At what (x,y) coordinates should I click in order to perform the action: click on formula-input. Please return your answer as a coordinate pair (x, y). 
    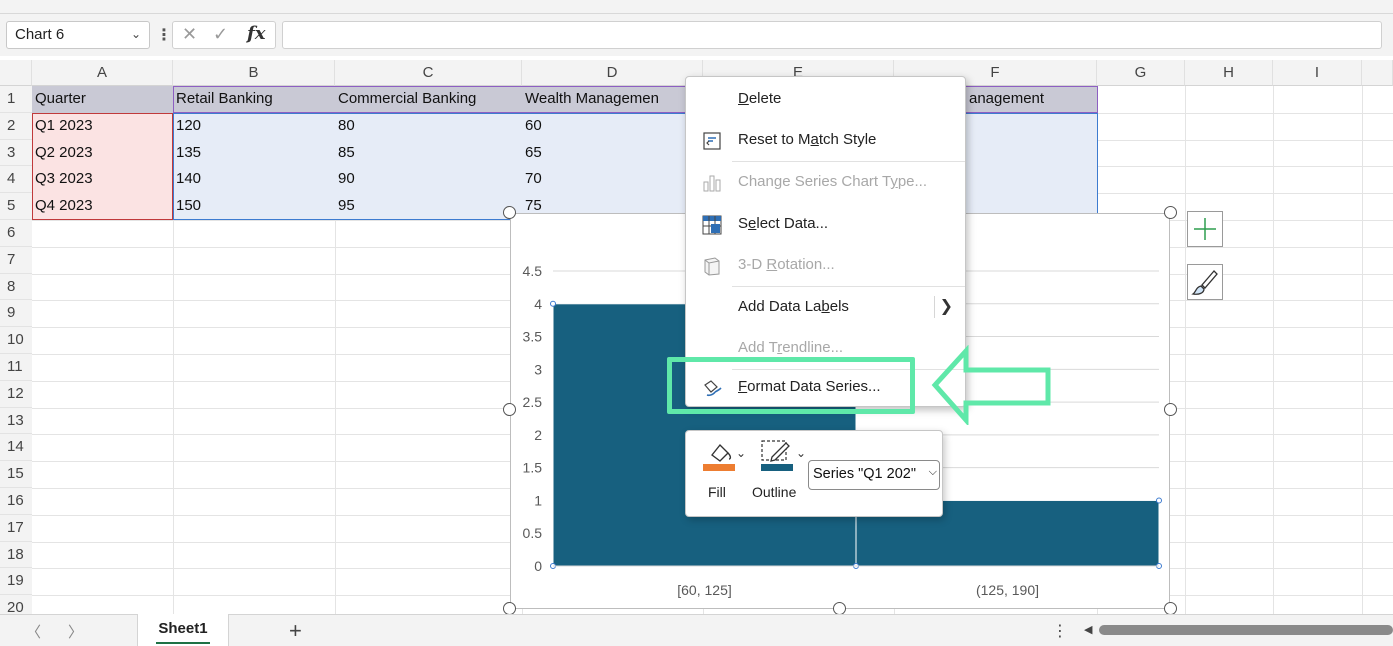
    Looking at the image, I should click on (832, 35).